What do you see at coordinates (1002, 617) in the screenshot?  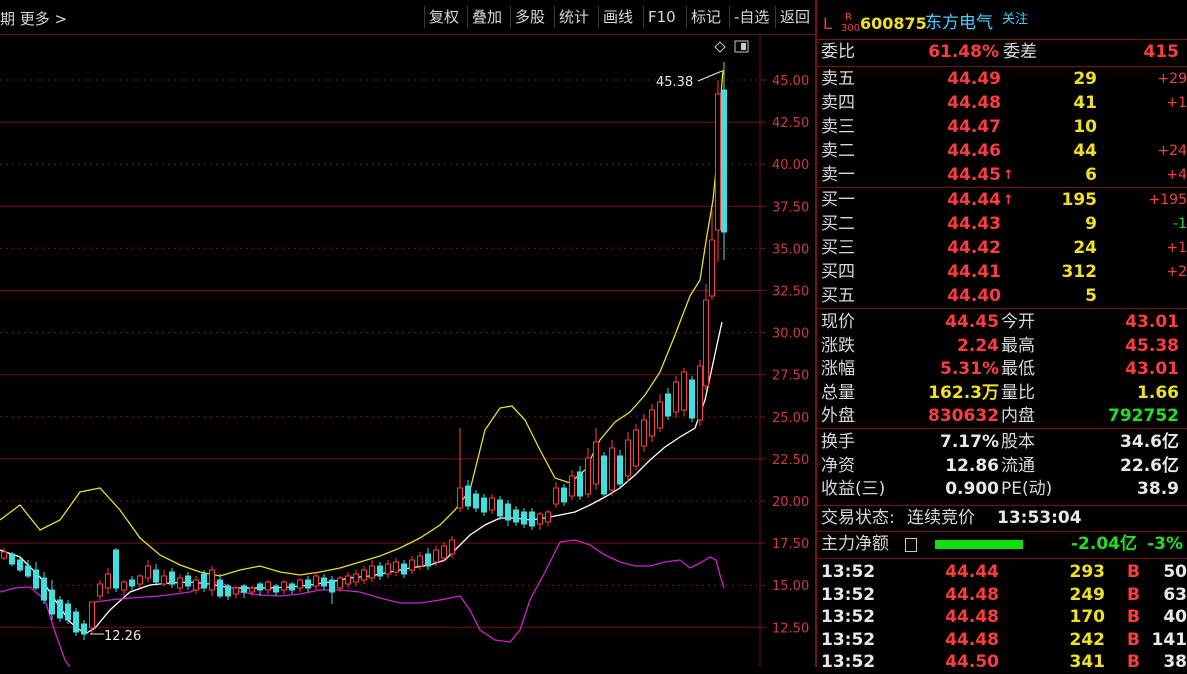 I see `tick-row: 13:5244.48170B40` at bounding box center [1002, 617].